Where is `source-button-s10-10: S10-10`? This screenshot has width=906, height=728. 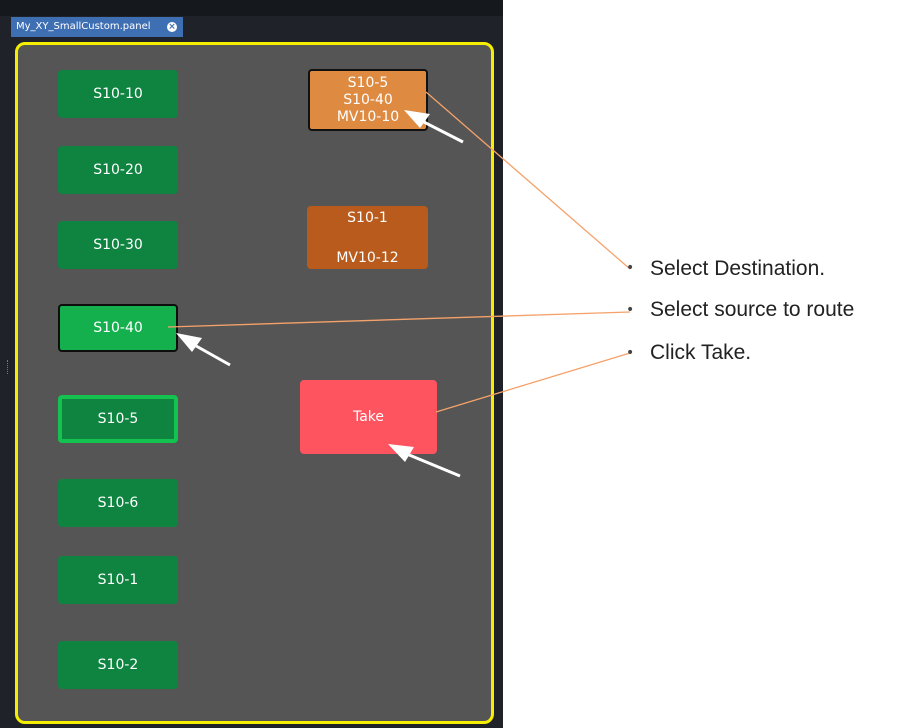
source-button-s10-10: S10-10 is located at coordinates (118, 94).